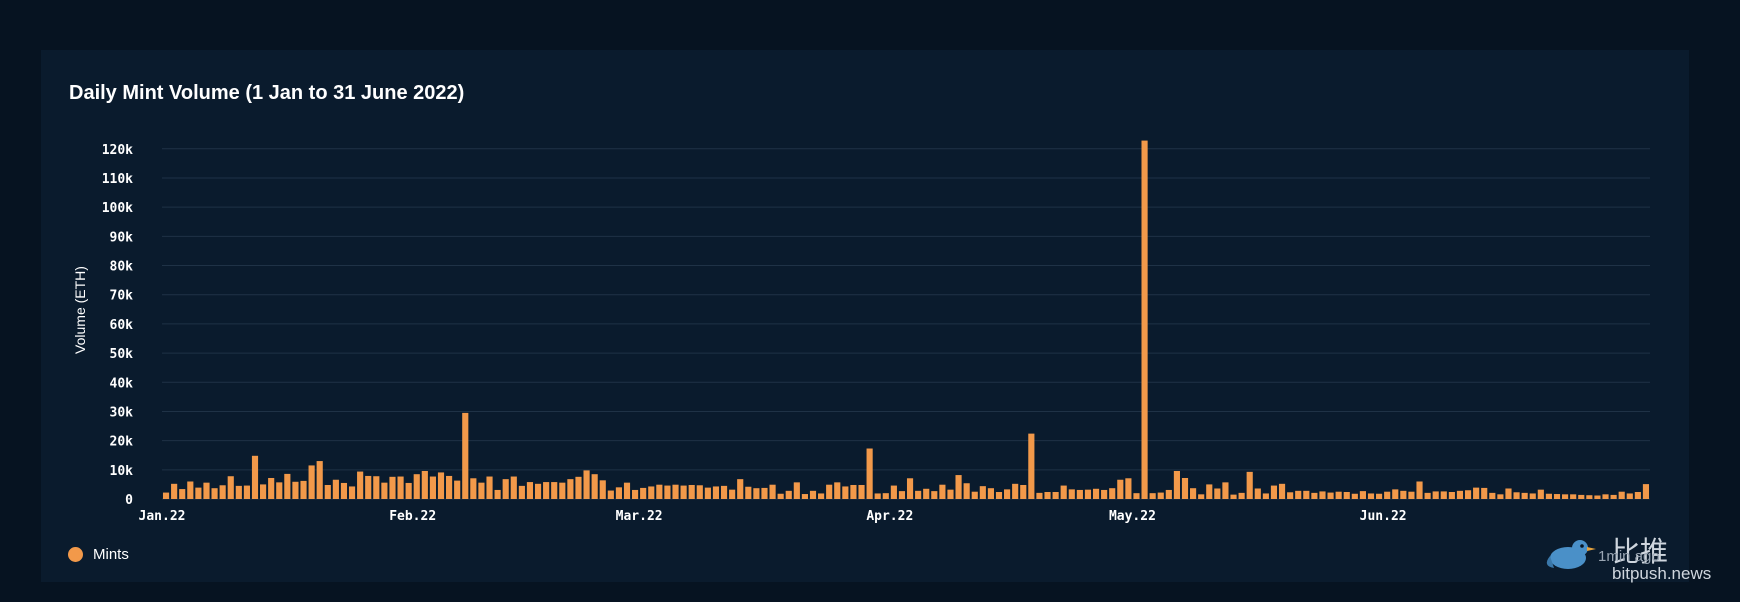  What do you see at coordinates (98, 554) in the screenshot?
I see `legend: Mints` at bounding box center [98, 554].